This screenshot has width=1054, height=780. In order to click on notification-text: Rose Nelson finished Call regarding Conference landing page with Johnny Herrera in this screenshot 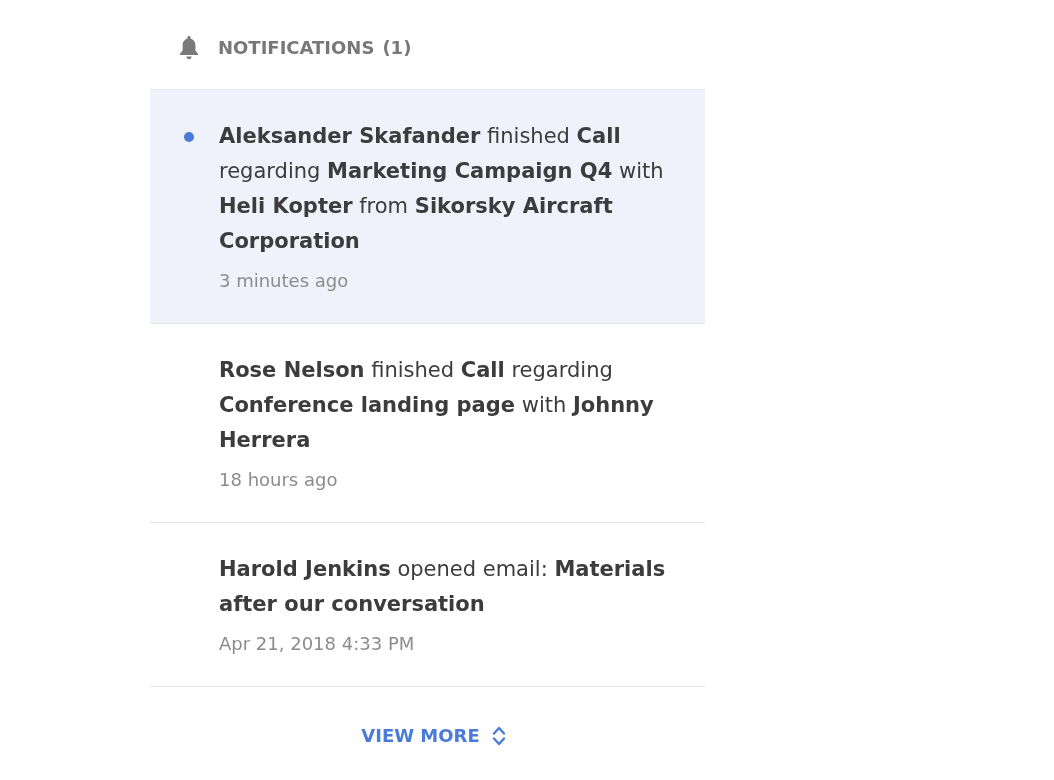, I will do `click(437, 405)`.